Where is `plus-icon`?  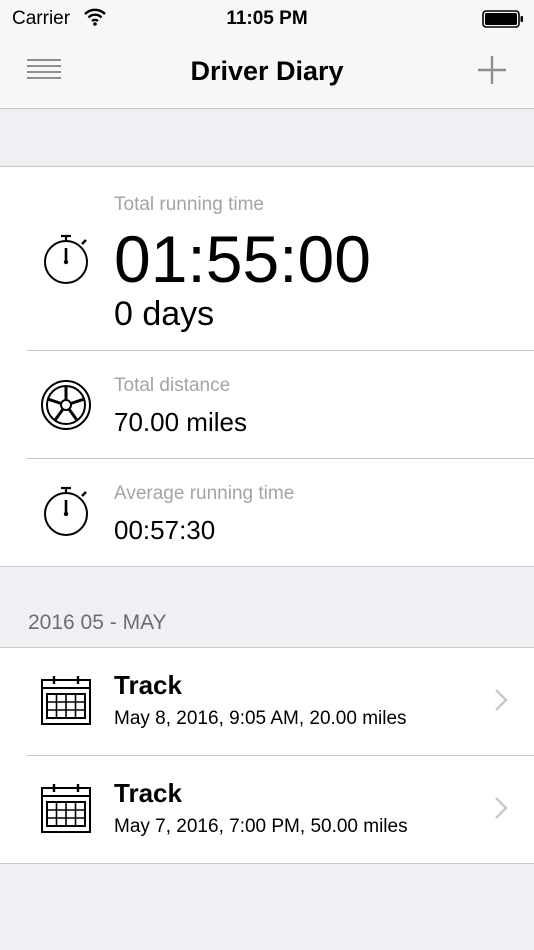
plus-icon is located at coordinates (492, 70).